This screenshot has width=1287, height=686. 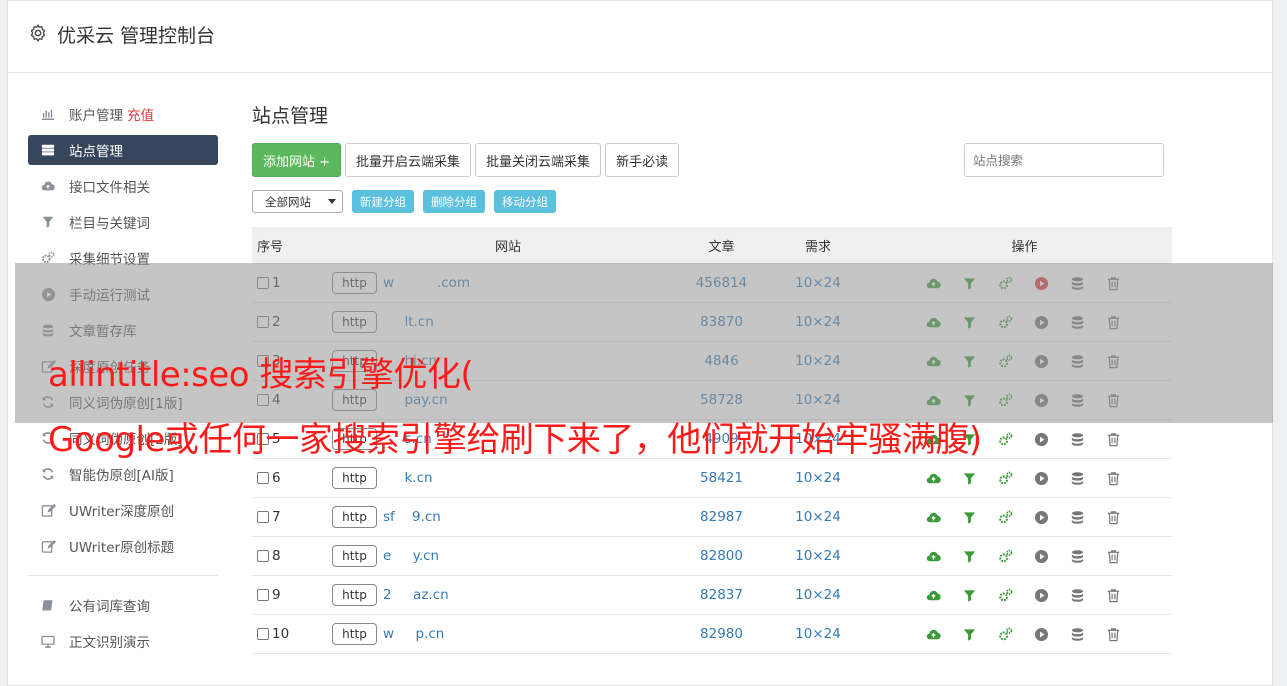 I want to click on sidebar-divider, so click(x=123, y=575).